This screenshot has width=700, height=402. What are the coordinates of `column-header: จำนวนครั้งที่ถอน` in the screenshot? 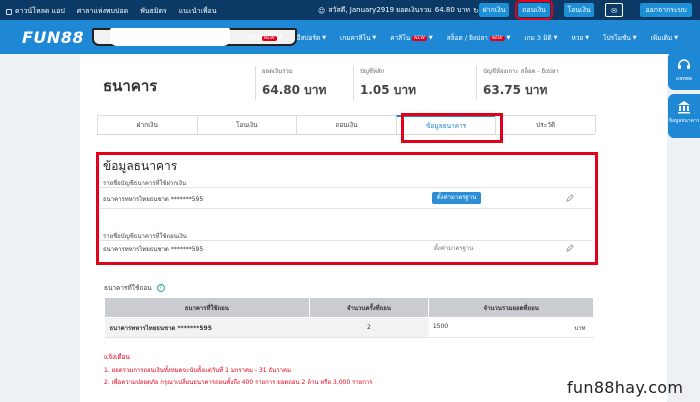 It's located at (369, 307).